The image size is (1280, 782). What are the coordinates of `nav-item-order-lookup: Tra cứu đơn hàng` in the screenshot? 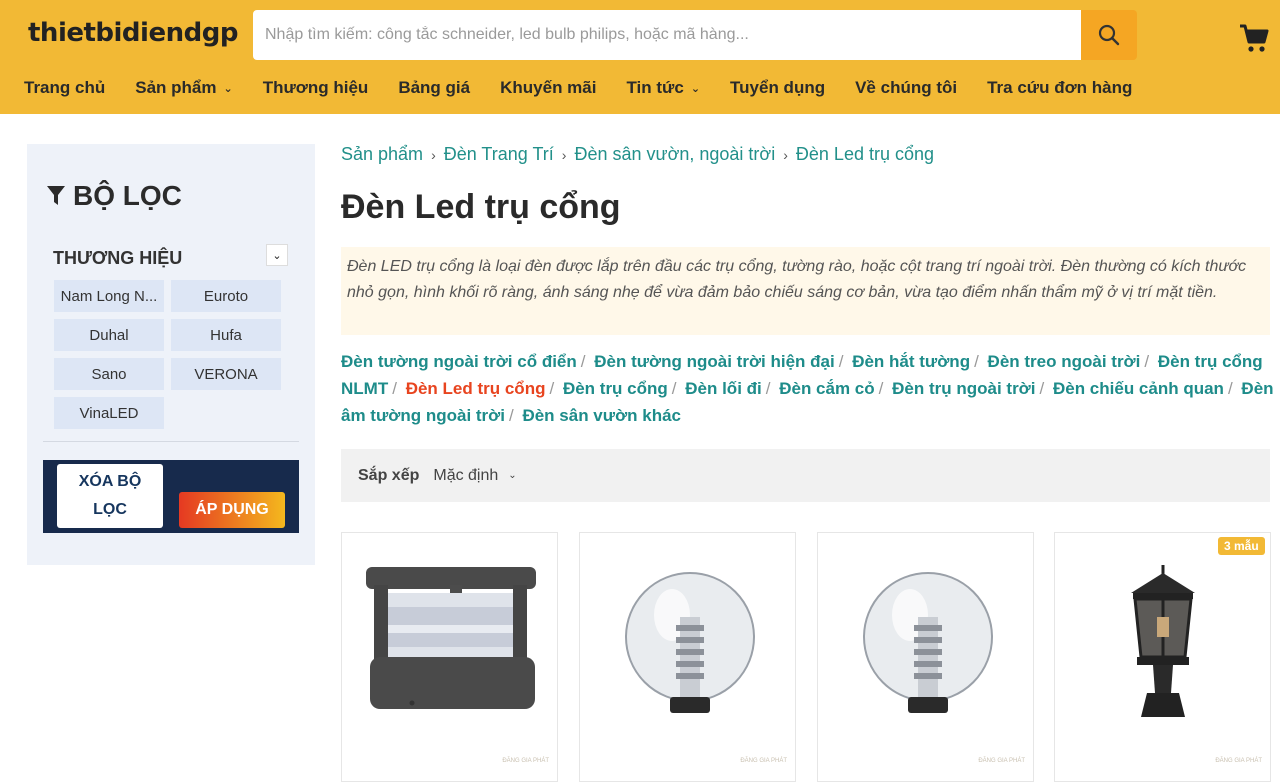 It's located at (1059, 88).